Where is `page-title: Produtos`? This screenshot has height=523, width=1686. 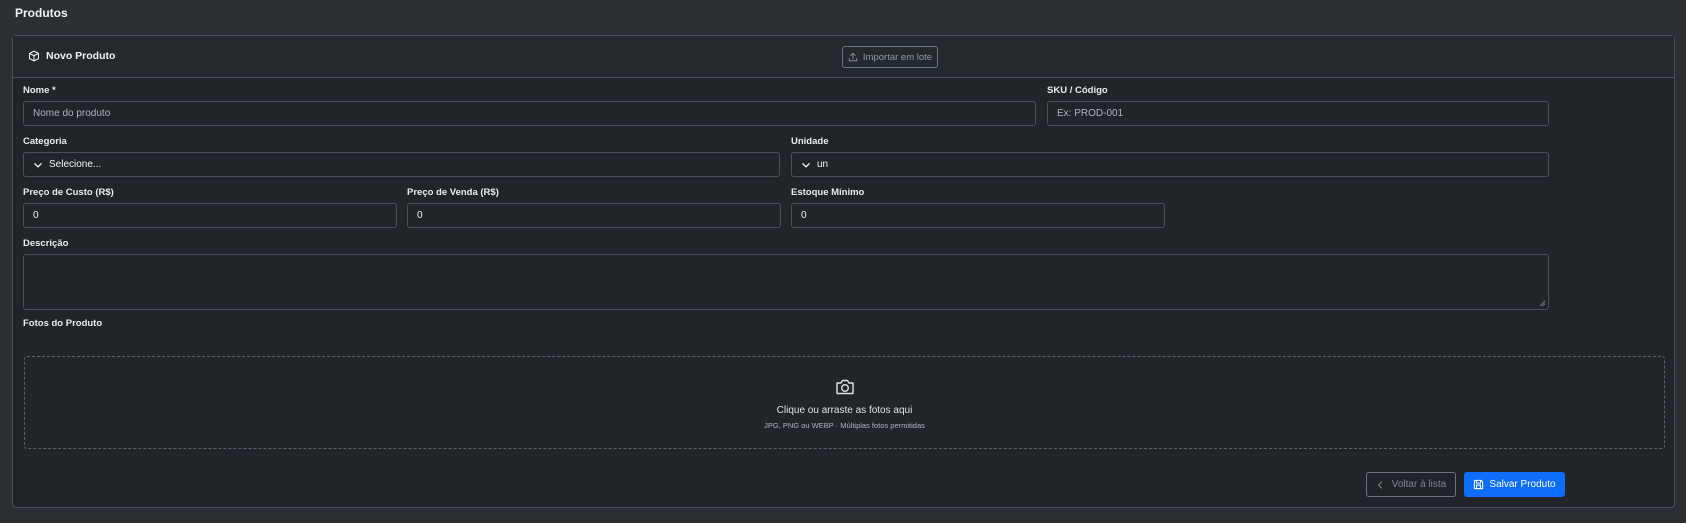 page-title: Produtos is located at coordinates (41, 13).